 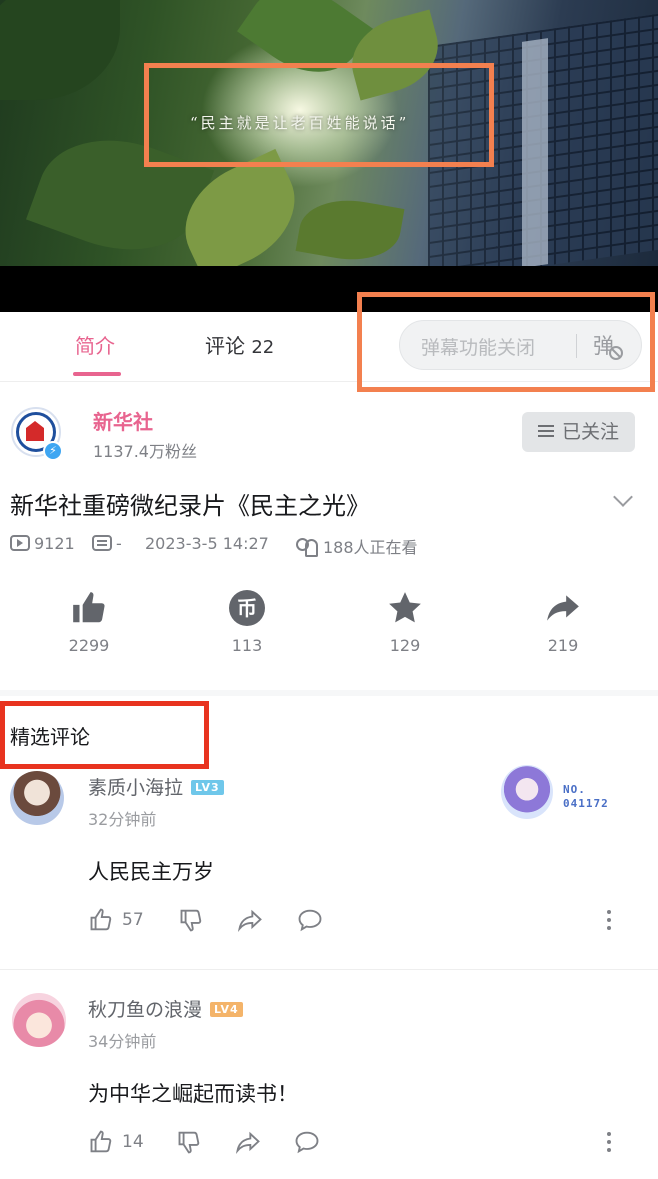 I want to click on favorite-button: 129, so click(x=405, y=621).